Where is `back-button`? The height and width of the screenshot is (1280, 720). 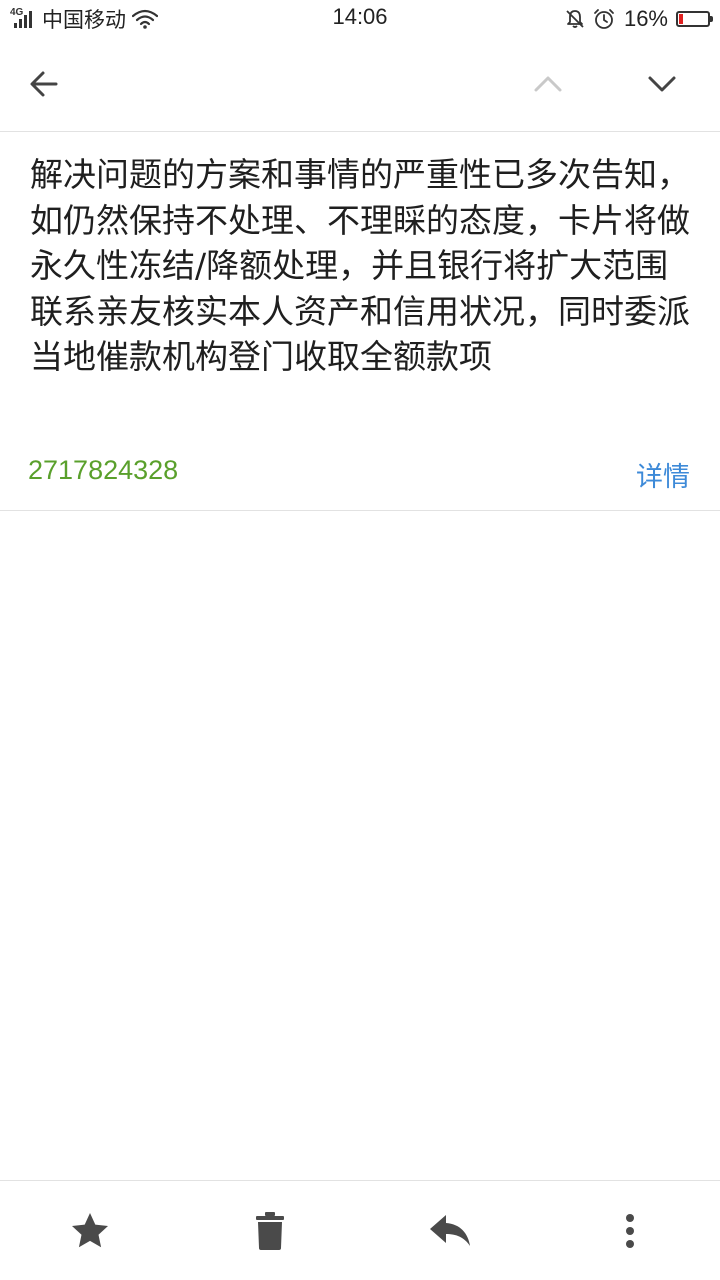
back-button is located at coordinates (44, 84).